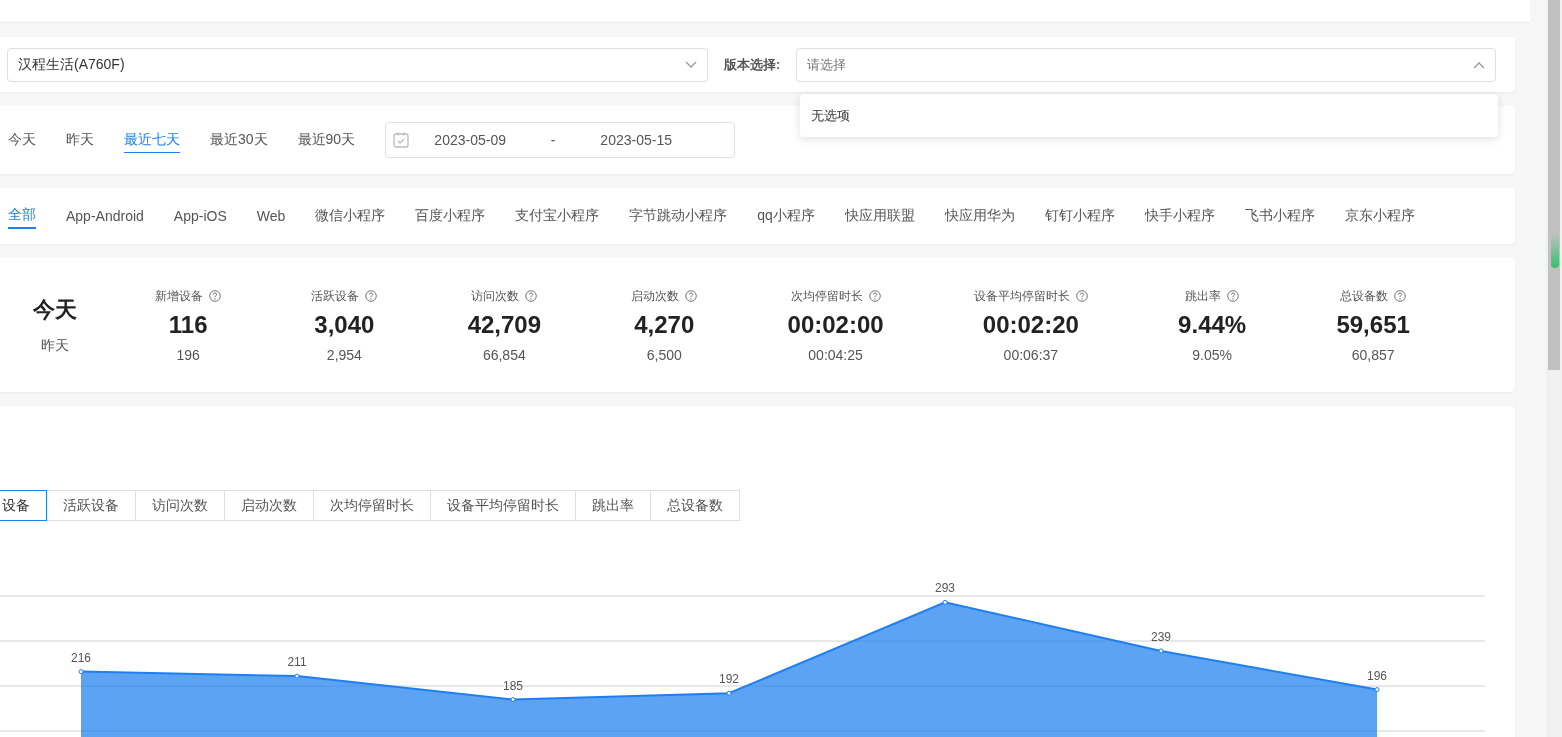  What do you see at coordinates (979, 216) in the screenshot?
I see `platform-tab: 快应用华为` at bounding box center [979, 216].